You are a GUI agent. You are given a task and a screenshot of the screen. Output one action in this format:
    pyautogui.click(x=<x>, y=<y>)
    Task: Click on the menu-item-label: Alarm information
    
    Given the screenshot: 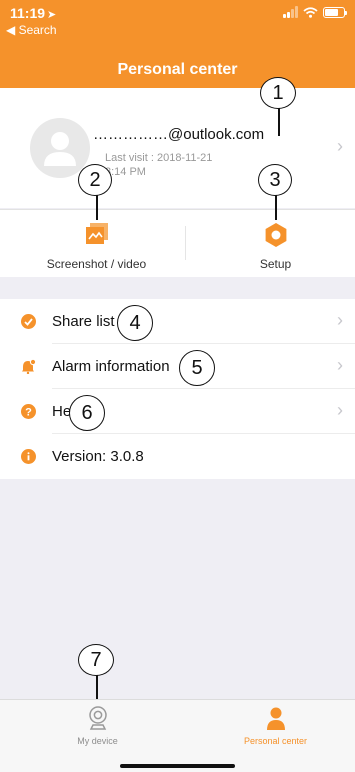 What is the action you would take?
    pyautogui.click(x=111, y=366)
    